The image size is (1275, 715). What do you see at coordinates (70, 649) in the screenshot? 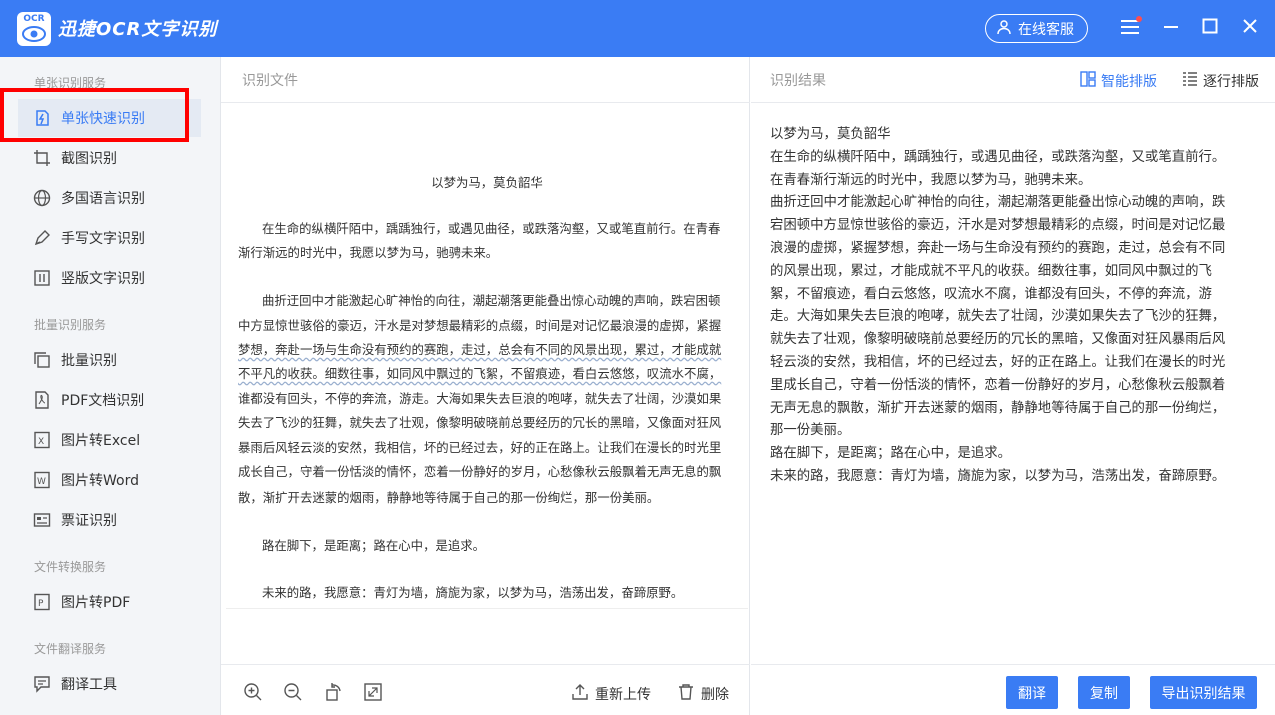
I see `sidebar-group-translate: 文件翻译服务` at bounding box center [70, 649].